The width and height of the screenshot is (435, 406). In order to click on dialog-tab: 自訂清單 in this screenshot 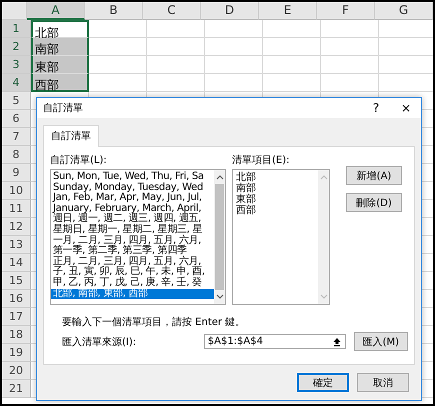, I will do `click(71, 136)`.